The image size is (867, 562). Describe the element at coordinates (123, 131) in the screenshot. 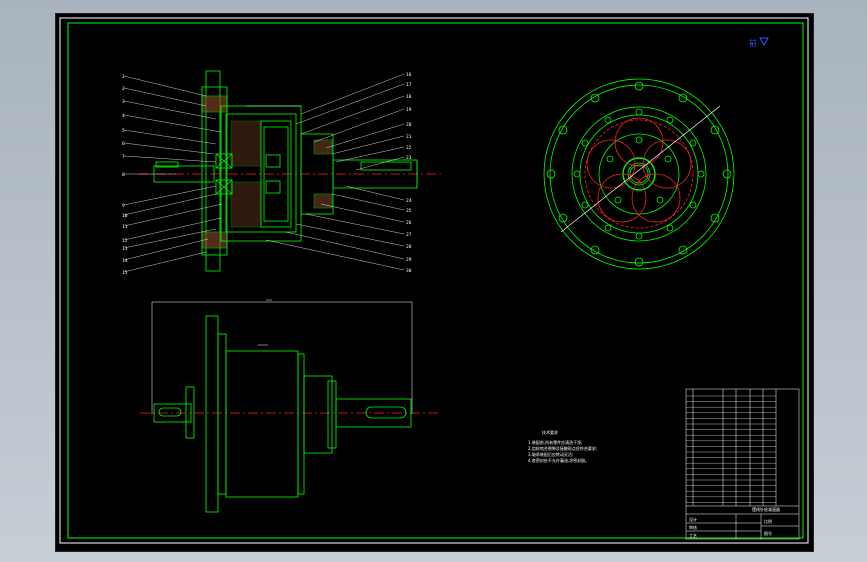

I see `item-number: 5` at that location.